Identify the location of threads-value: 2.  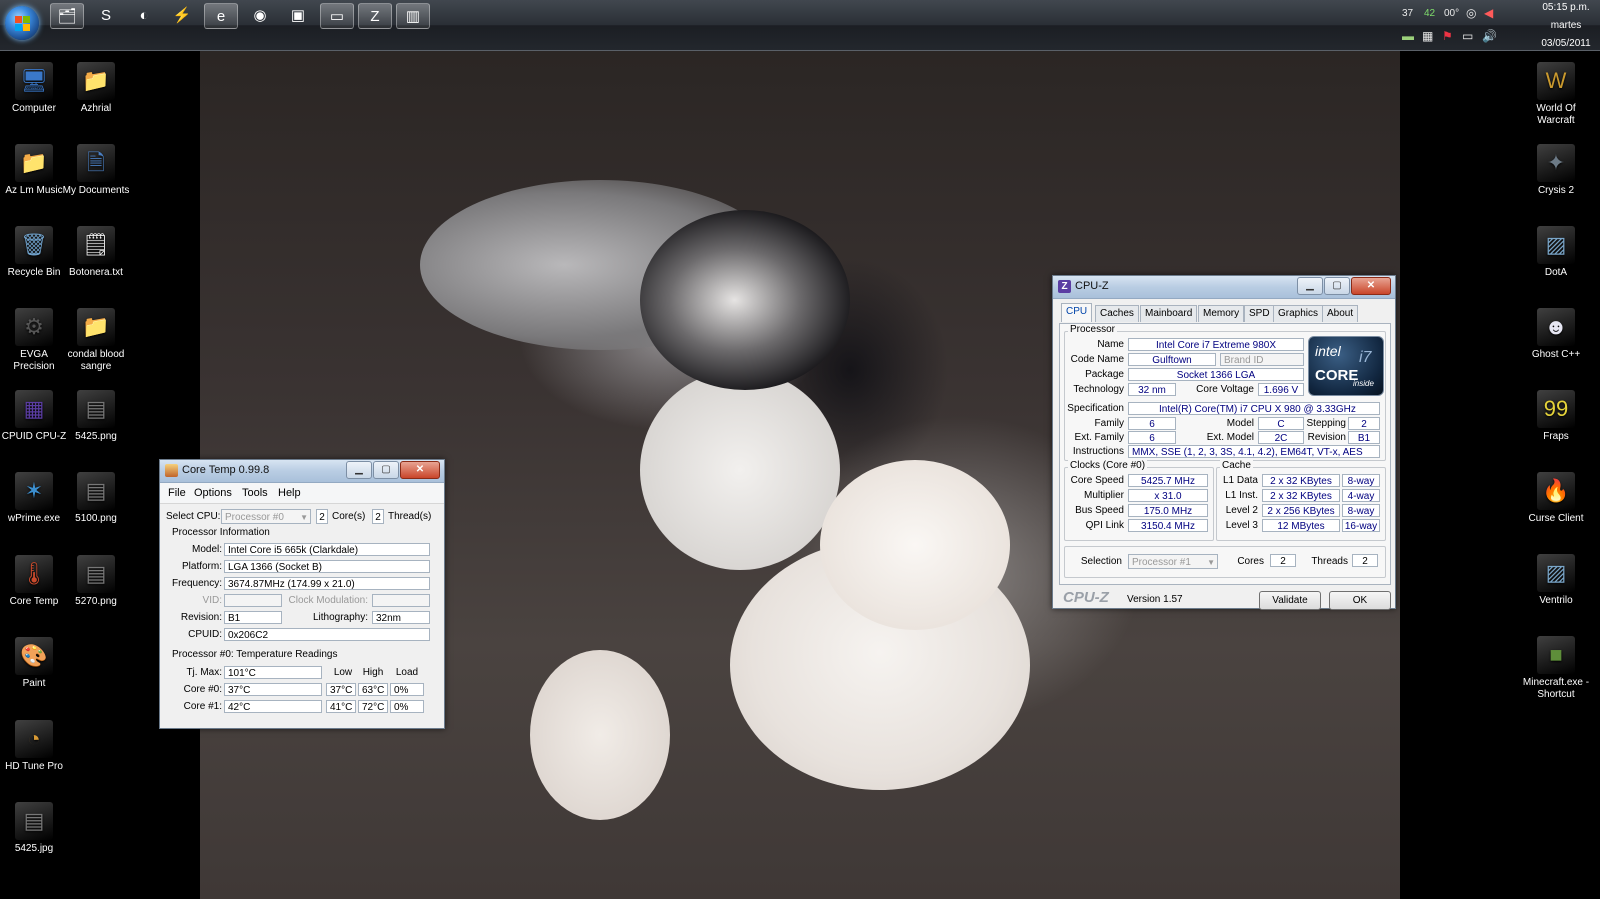
(1365, 560).